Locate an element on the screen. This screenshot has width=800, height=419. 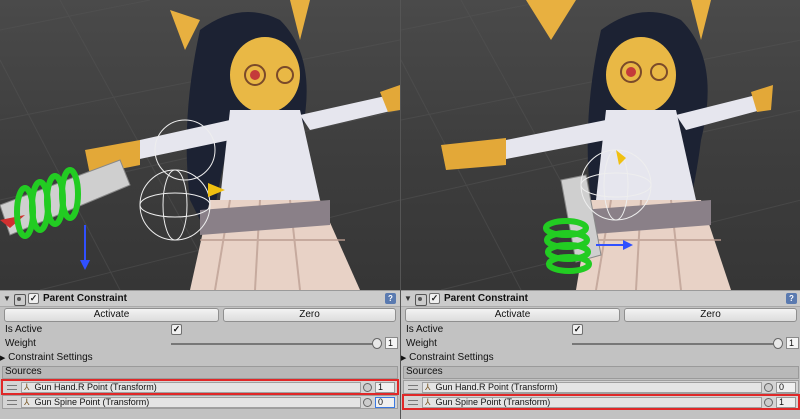
source-row-gun-hand: ⅄ Gun Hand.R Point (Transform) 0 is located at coordinates (601, 387).